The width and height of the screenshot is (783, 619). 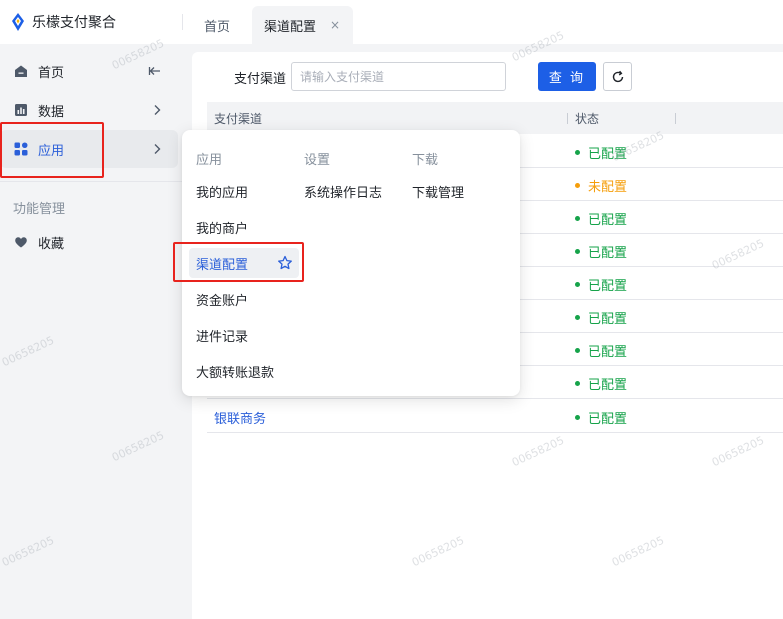 I want to click on tab-home: 首页, so click(x=217, y=25).